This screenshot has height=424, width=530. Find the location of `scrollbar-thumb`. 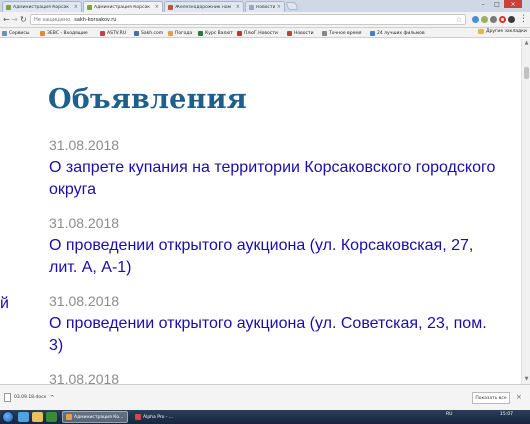

scrollbar-thumb is located at coordinates (526, 73).